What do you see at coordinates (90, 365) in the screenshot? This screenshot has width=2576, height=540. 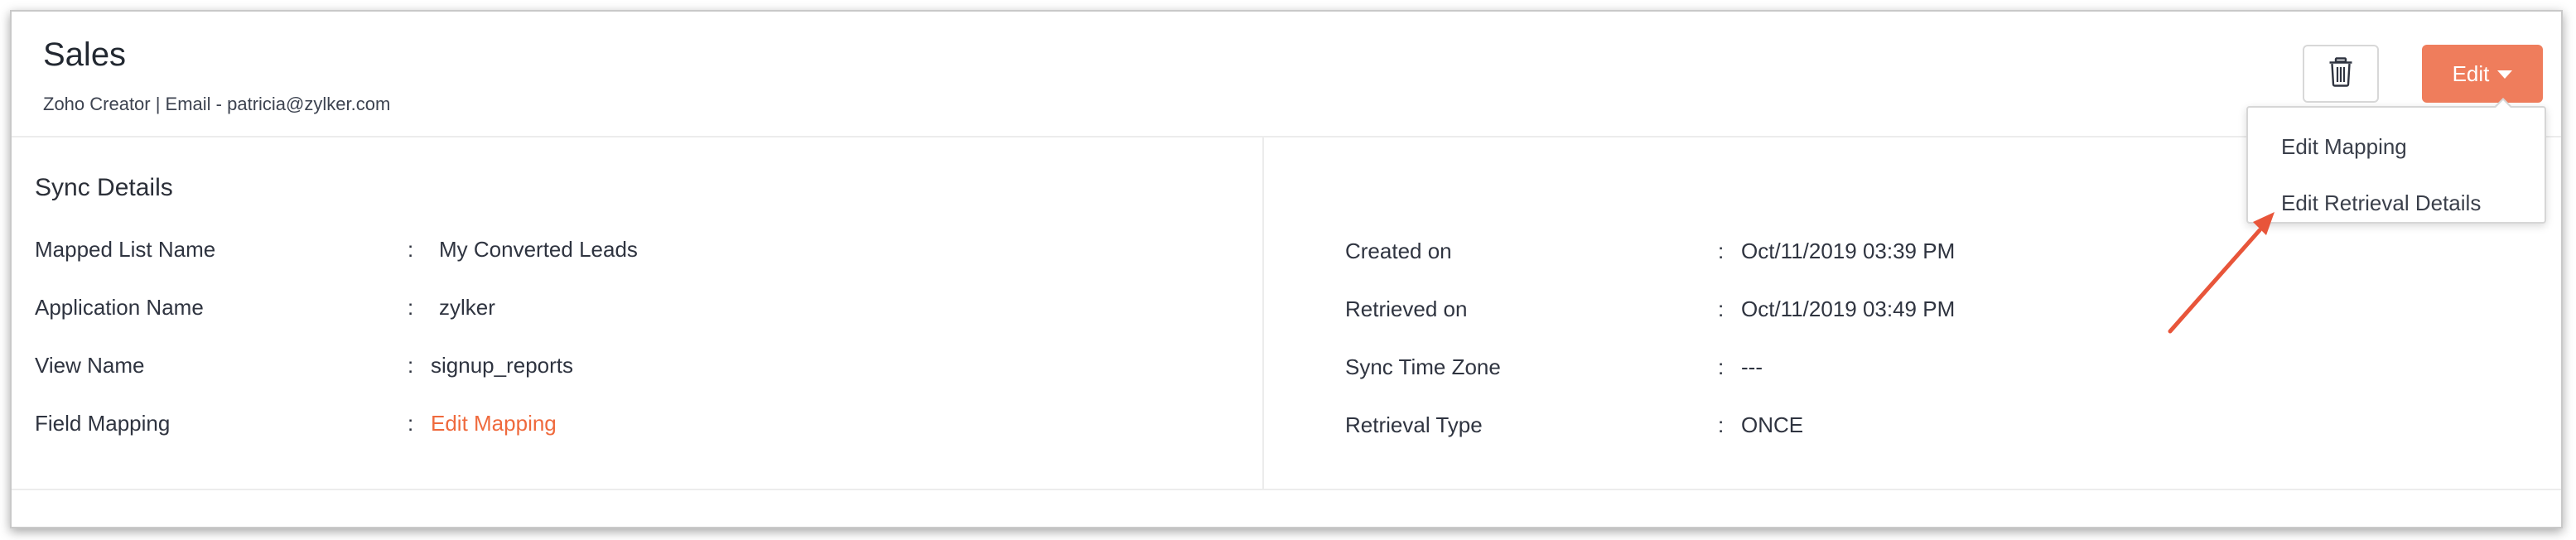 I see `field-label: View Name` at bounding box center [90, 365].